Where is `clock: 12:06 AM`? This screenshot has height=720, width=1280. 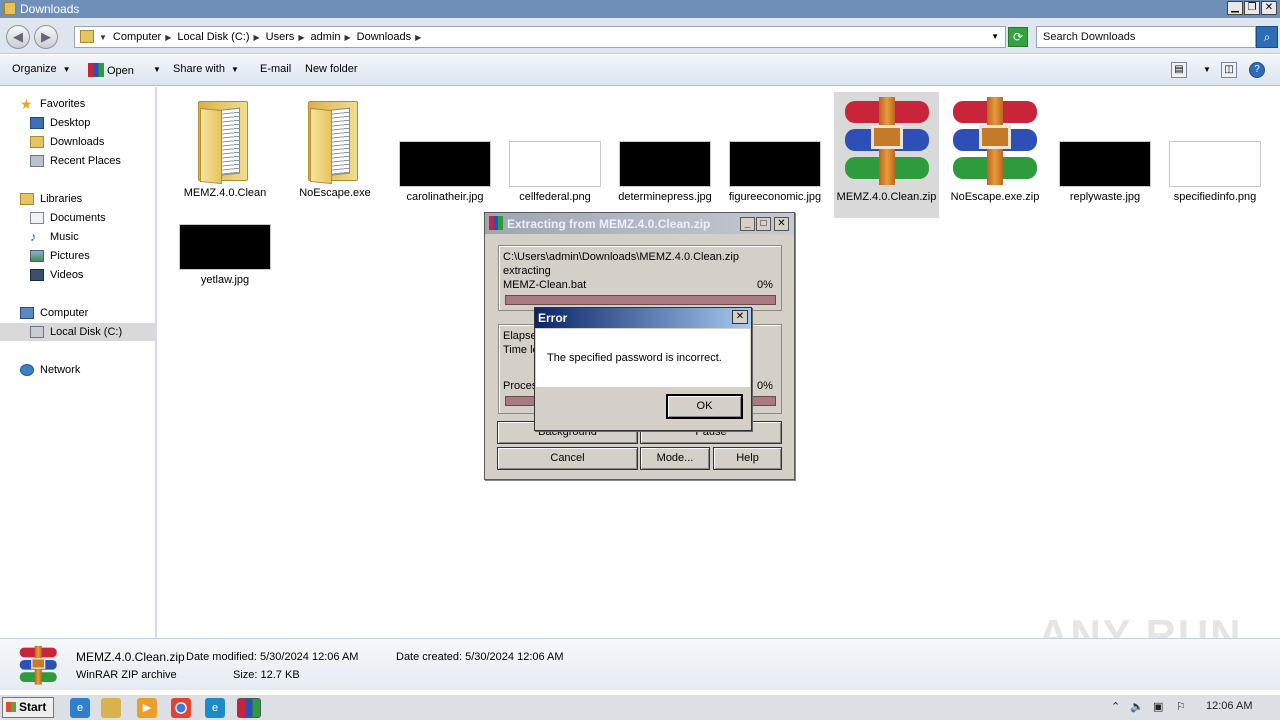
clock: 12:06 AM is located at coordinates (1229, 706).